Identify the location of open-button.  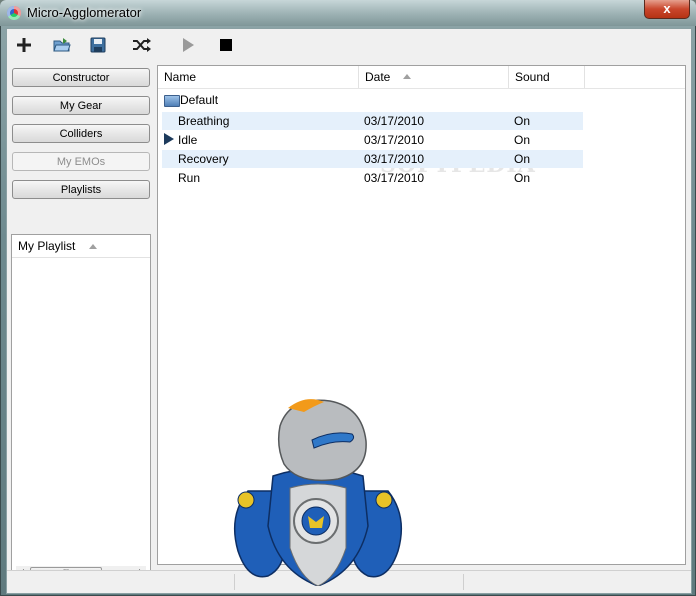
(62, 45).